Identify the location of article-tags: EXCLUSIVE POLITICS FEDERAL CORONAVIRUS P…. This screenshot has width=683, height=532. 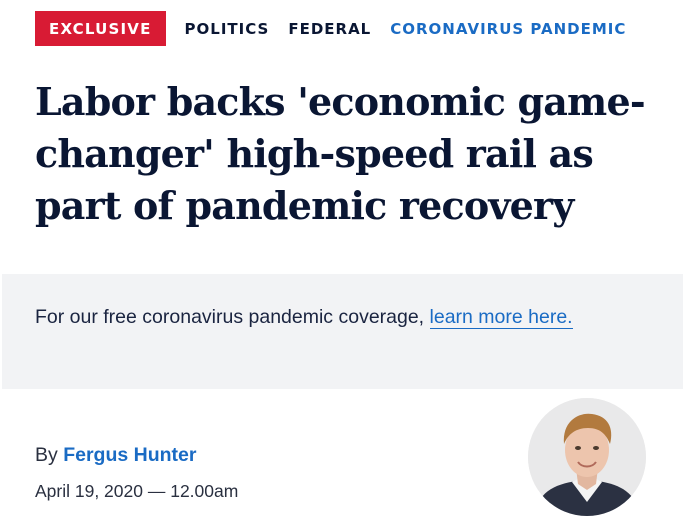
(330, 28).